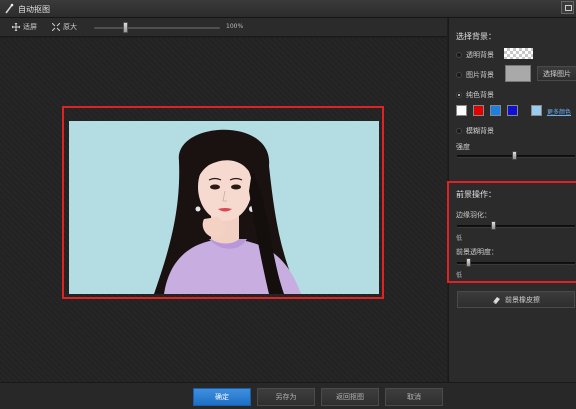 Image resolution: width=576 pixels, height=409 pixels. I want to click on zoom-percentage: 100%, so click(235, 26).